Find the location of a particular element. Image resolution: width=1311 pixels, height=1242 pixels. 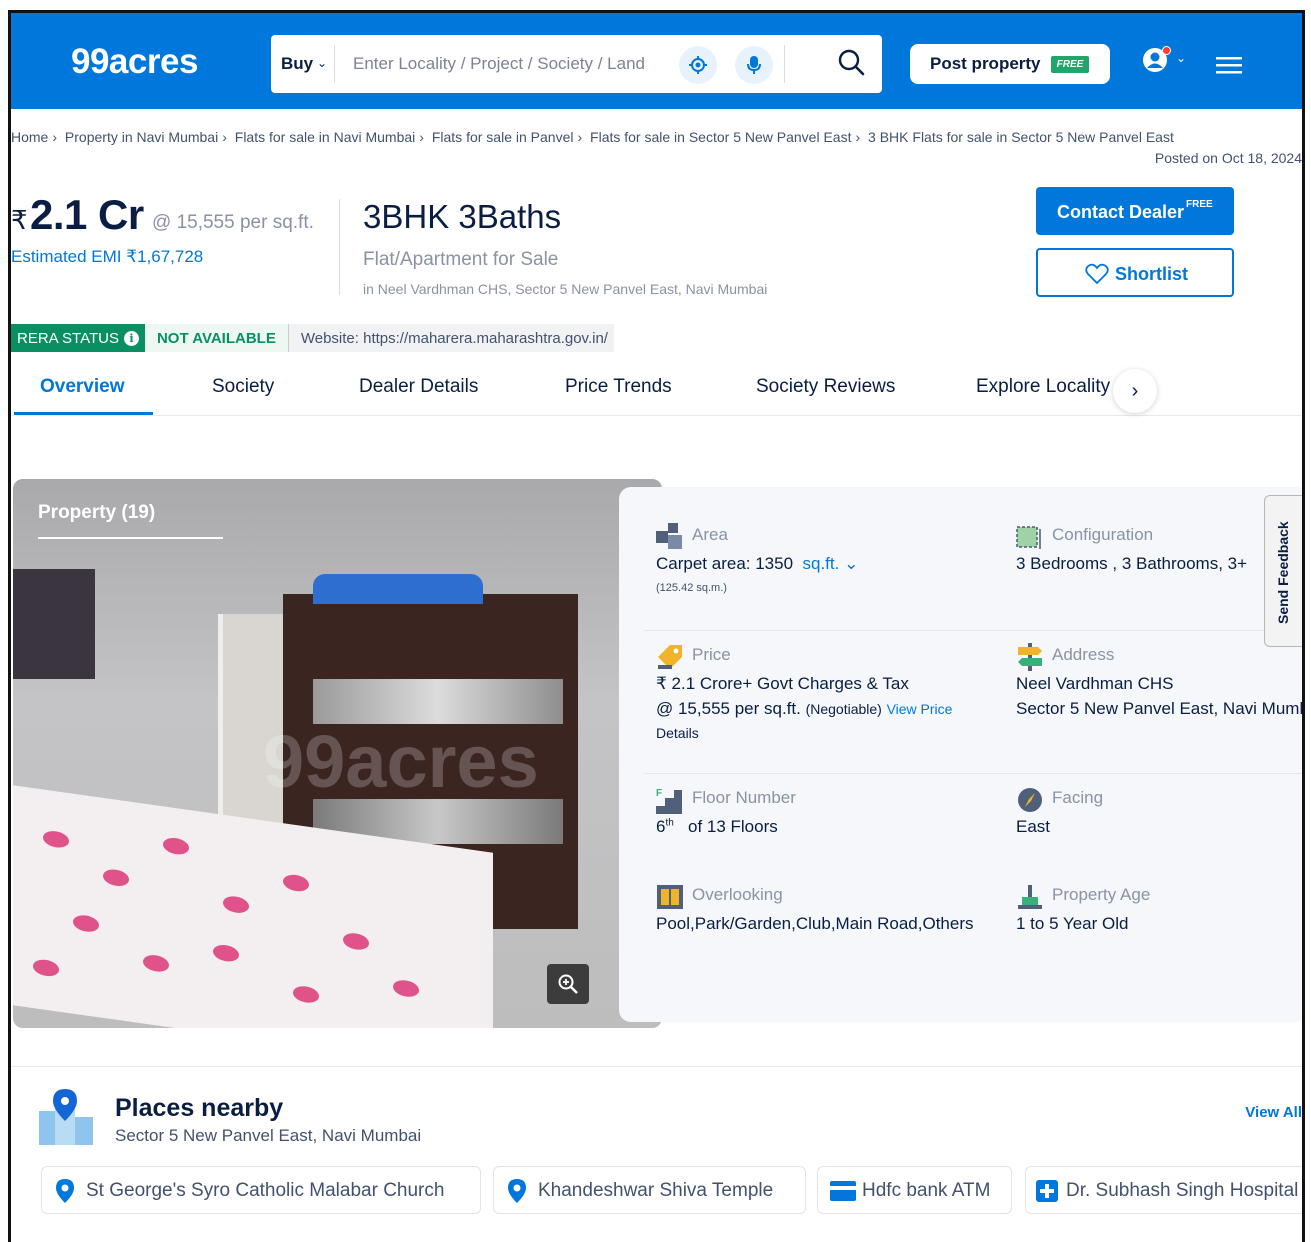

view-price-details-link: View Price is located at coordinates (920, 709).